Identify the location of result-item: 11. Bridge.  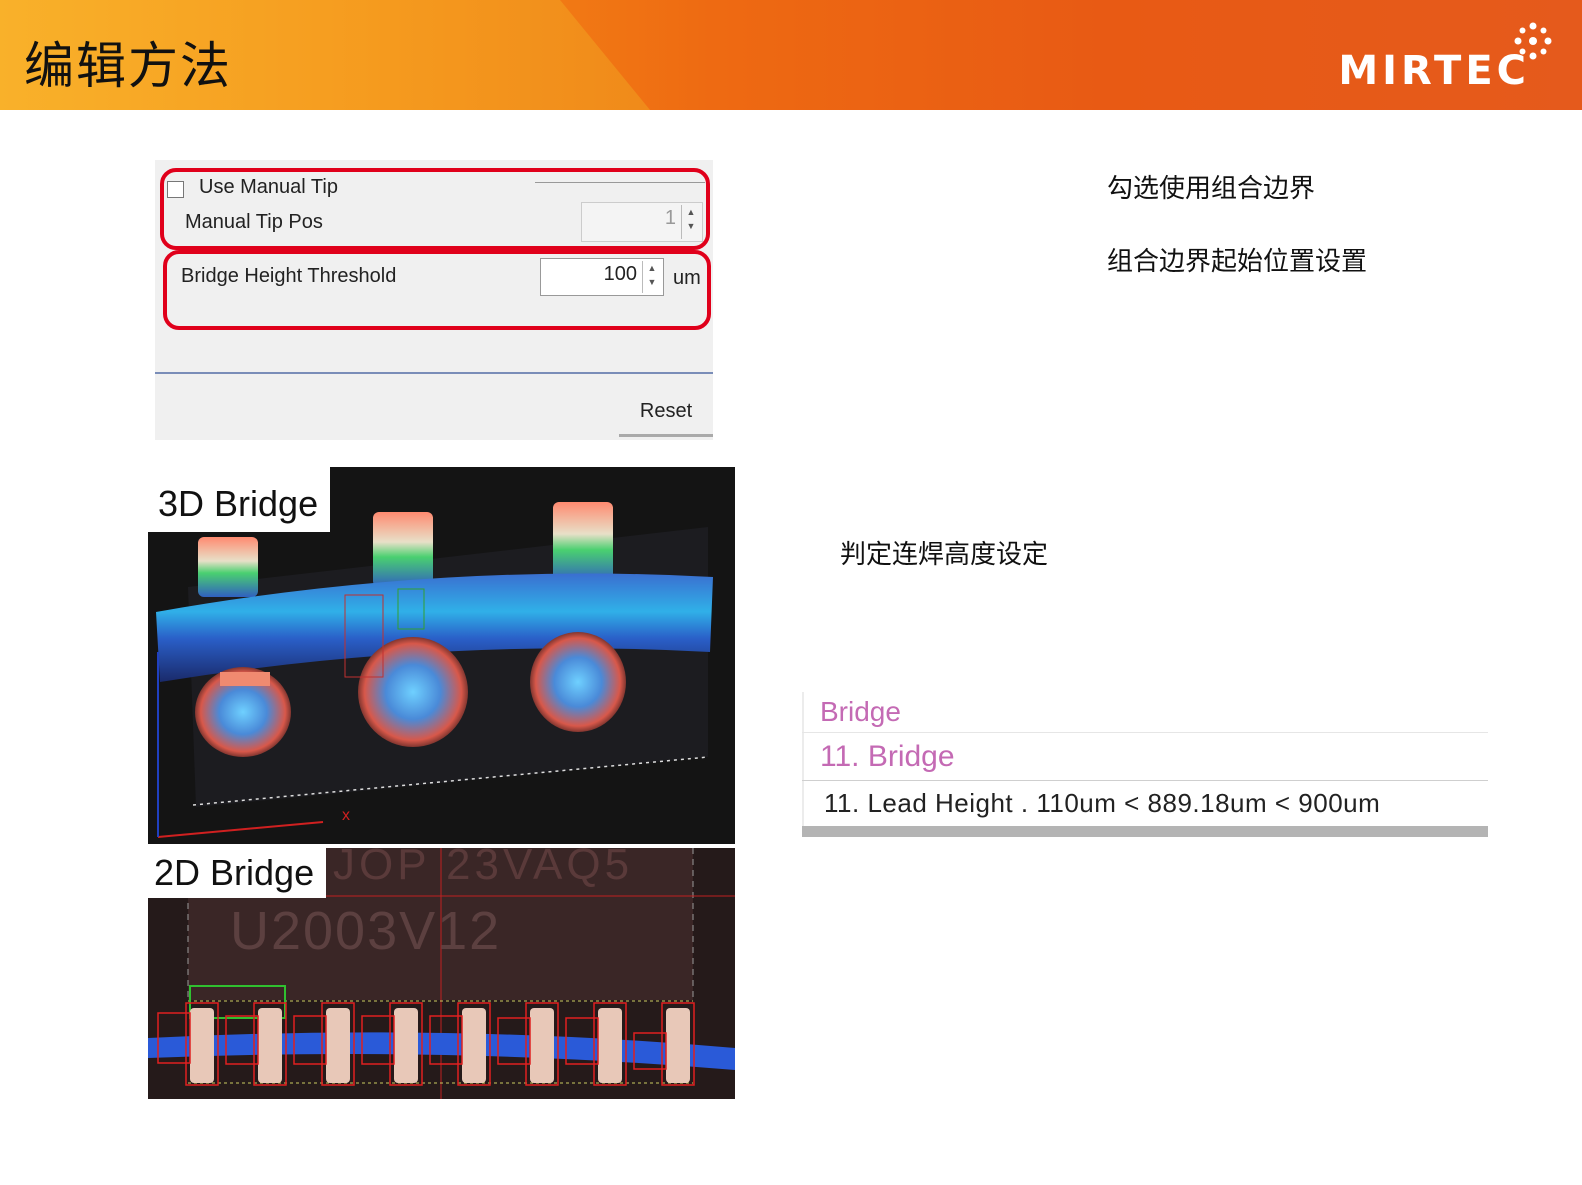
(887, 757).